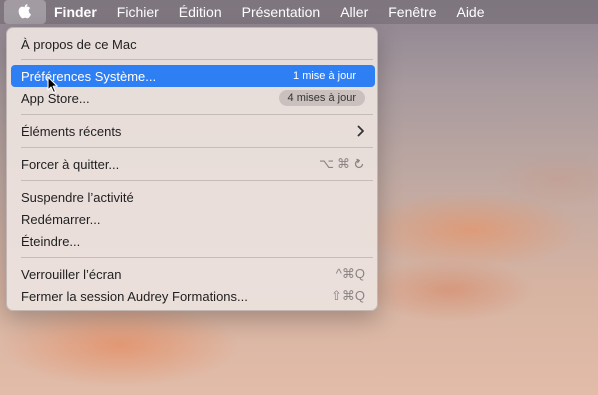  I want to click on menubar-item-presentation: Présentation, so click(281, 12).